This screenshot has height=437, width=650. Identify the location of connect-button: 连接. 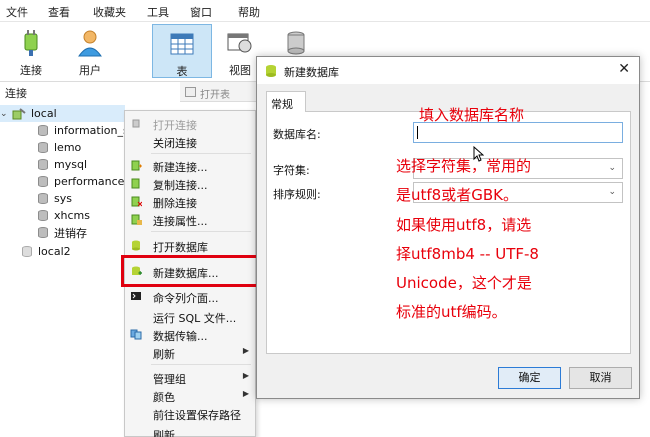
(31, 51).